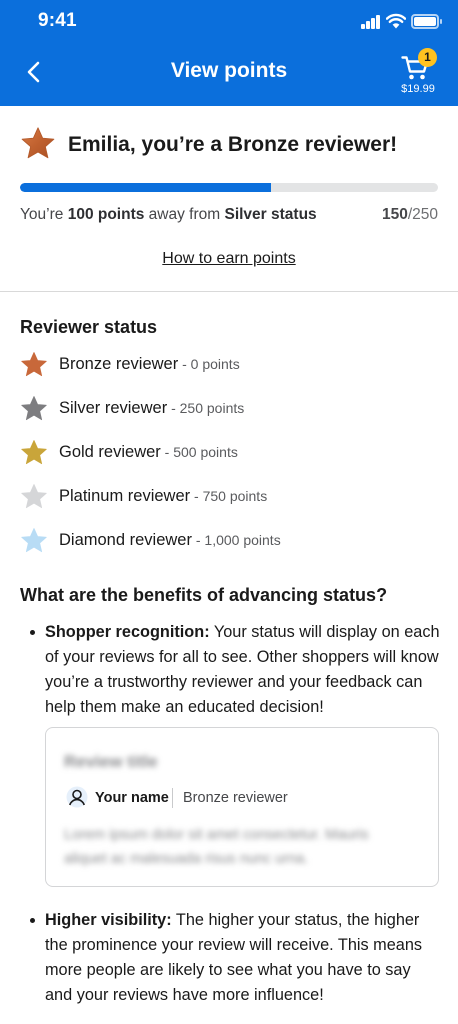 The height and width of the screenshot is (1024, 458). I want to click on tier-points: - 500 points, so click(199, 452).